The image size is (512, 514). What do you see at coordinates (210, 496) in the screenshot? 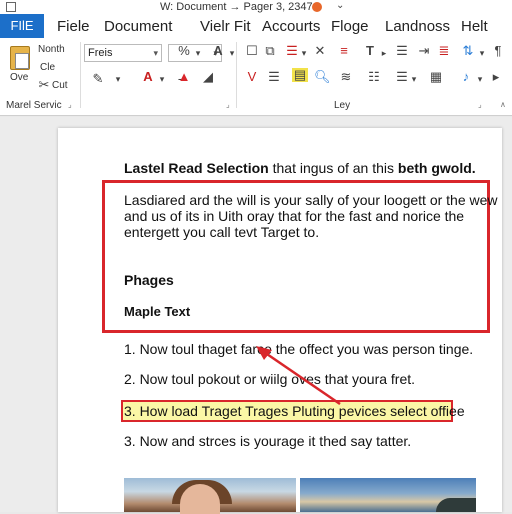
I see `photo-portrait-image` at bounding box center [210, 496].